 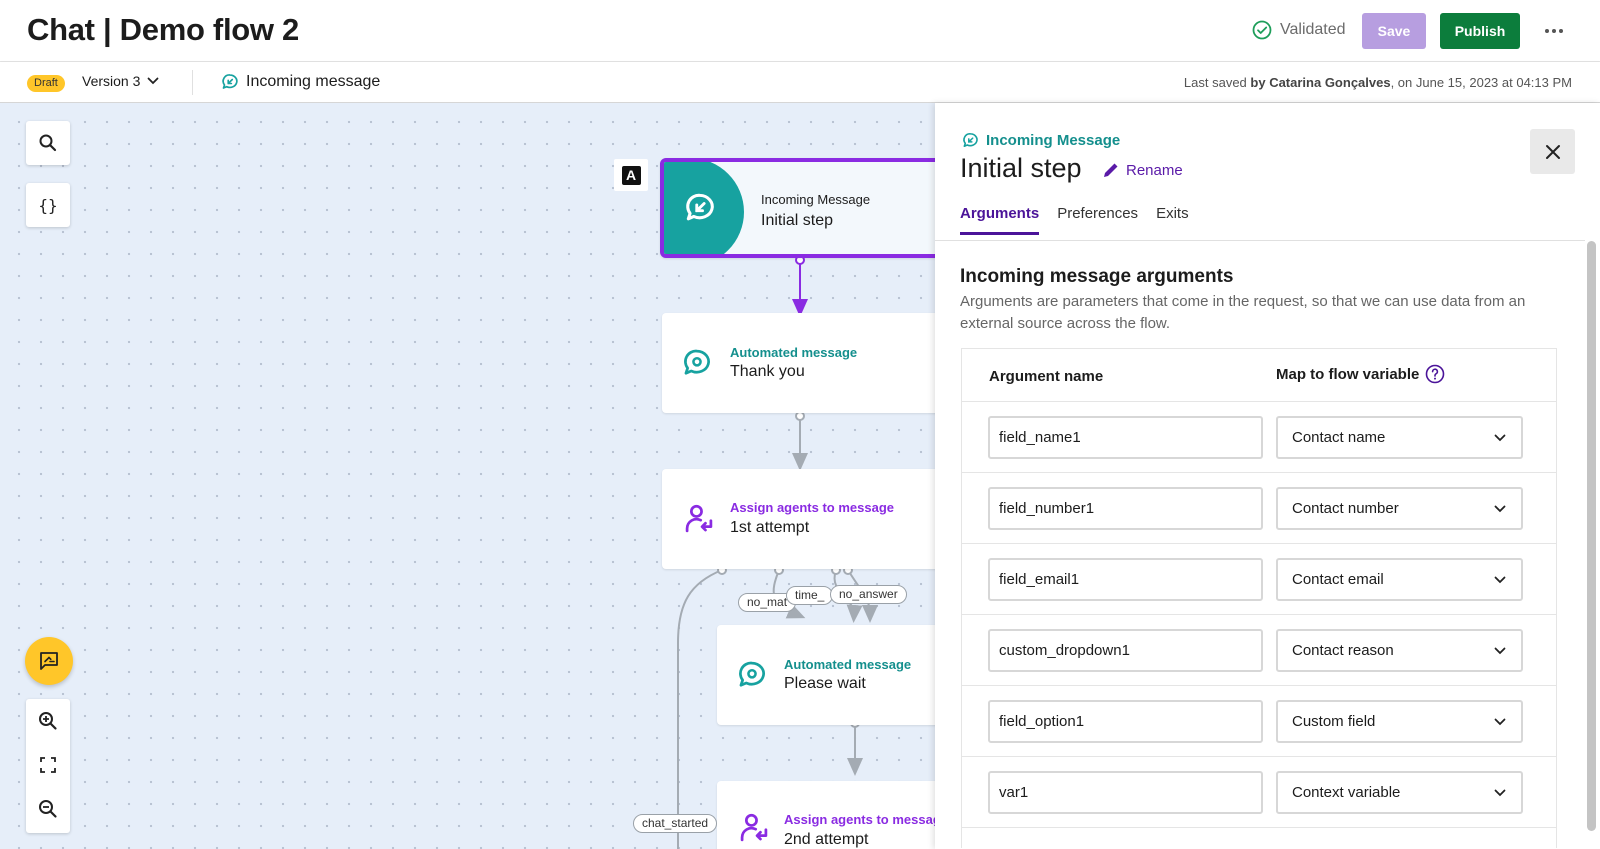 I want to click on divider, so click(x=192, y=82).